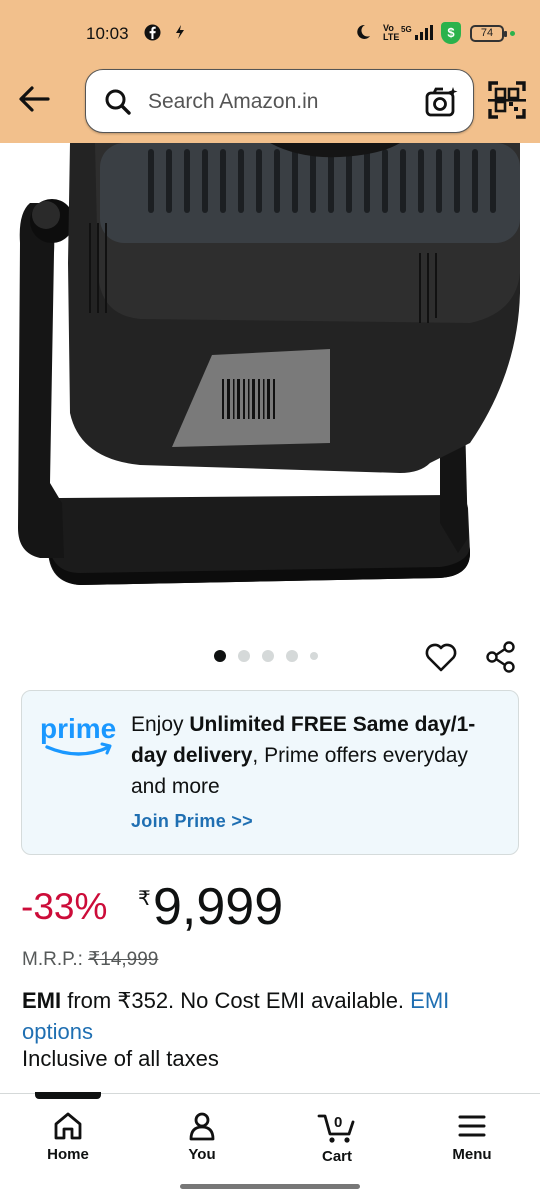 The width and height of the screenshot is (540, 1200). I want to click on image-carousel-dots, so click(266, 656).